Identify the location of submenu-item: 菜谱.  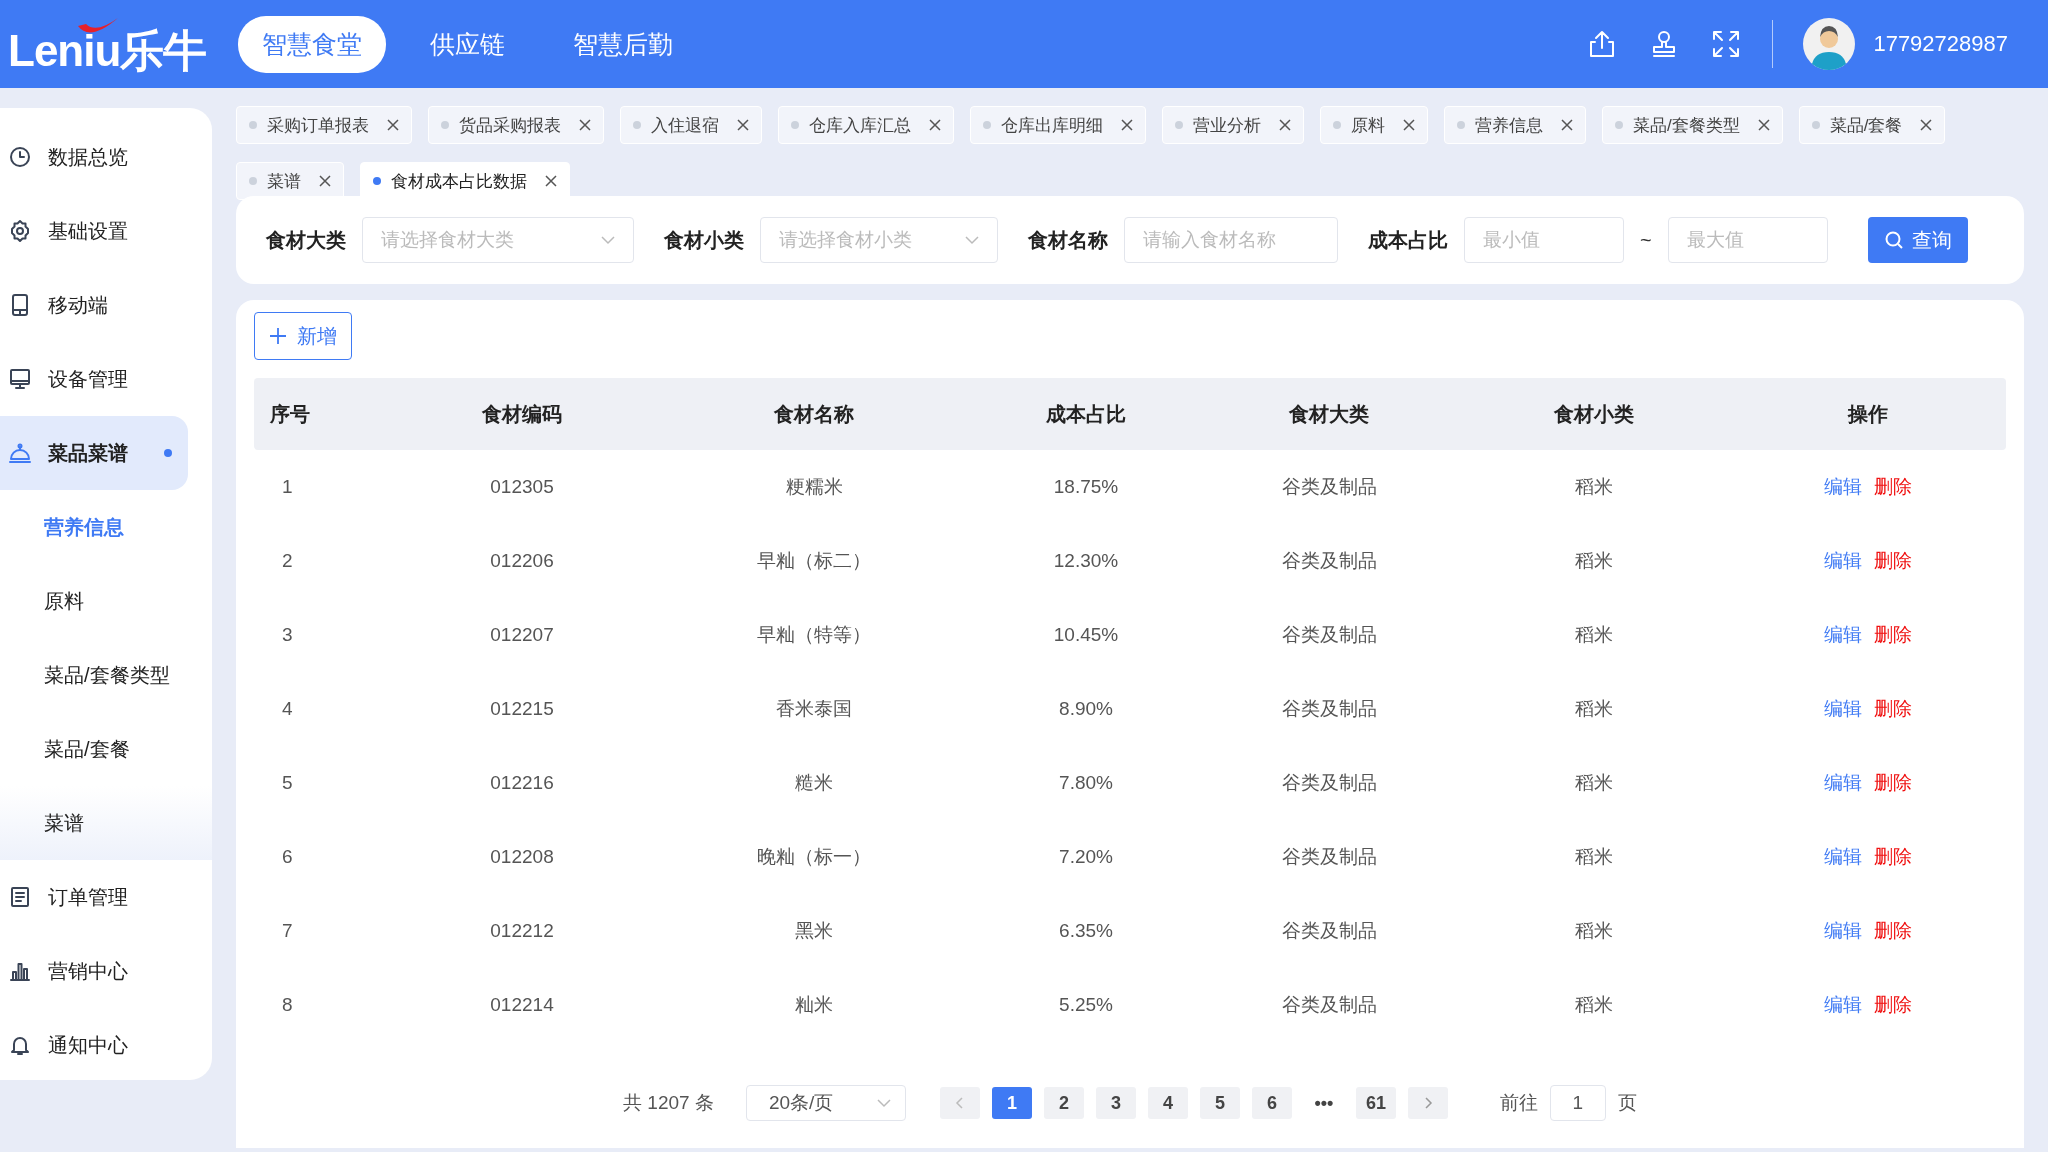
(106, 823).